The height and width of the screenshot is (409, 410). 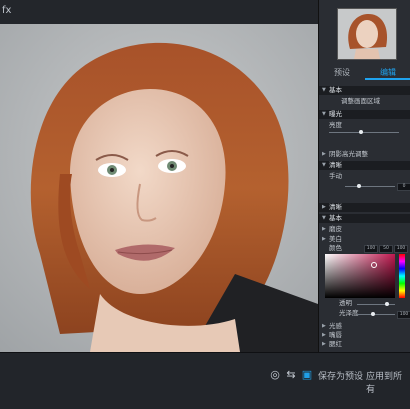 What do you see at coordinates (345, 154) in the screenshot?
I see `row-shadow-highlight: ▶ 阴影高光调整` at bounding box center [345, 154].